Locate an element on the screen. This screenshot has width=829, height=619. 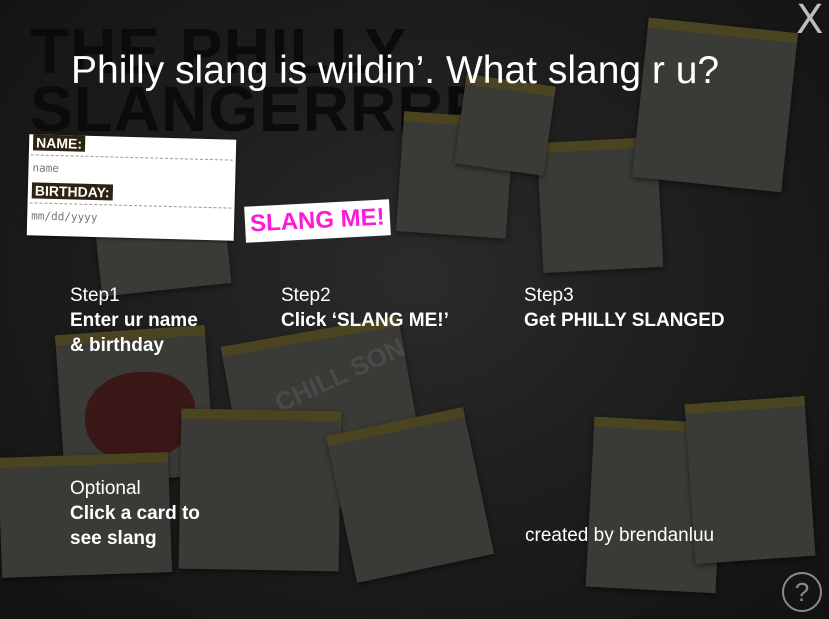
step-3: Step3 Get PHILLY SLANGED is located at coordinates (624, 308).